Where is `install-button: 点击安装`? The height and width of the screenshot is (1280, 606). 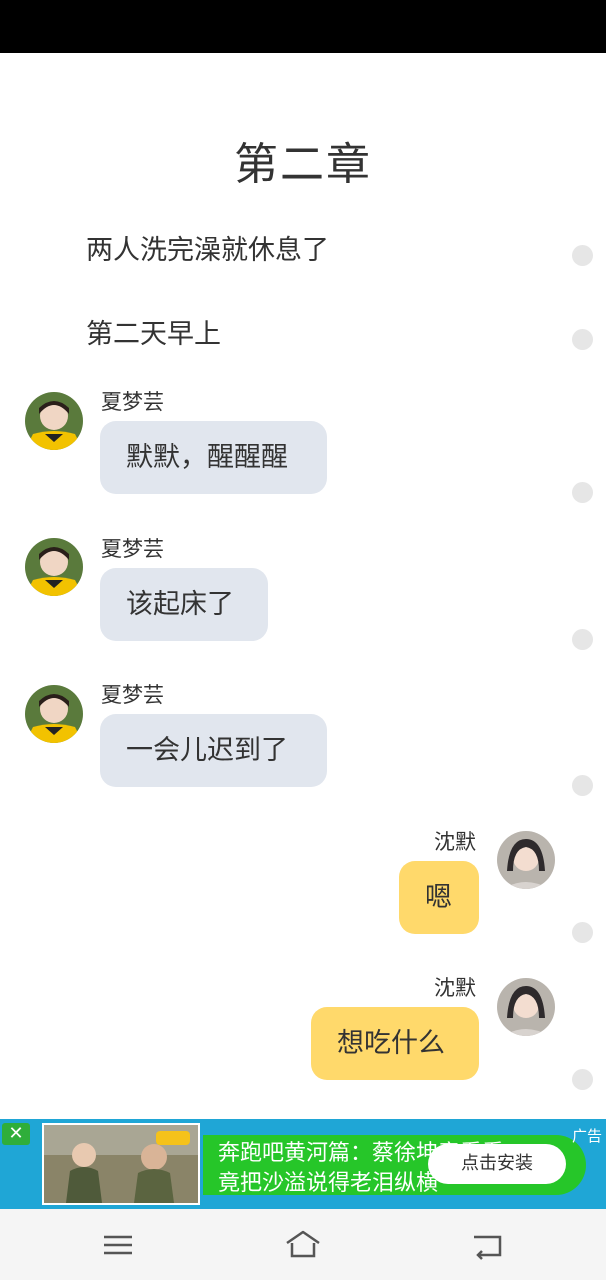 install-button: 点击安装 is located at coordinates (497, 1164).